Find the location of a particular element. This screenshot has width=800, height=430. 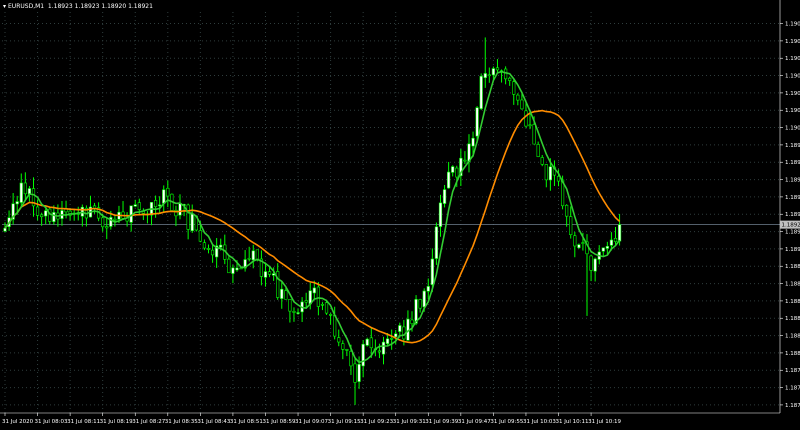

price-tick-label: 1.19050 is located at coordinates (792, 77).